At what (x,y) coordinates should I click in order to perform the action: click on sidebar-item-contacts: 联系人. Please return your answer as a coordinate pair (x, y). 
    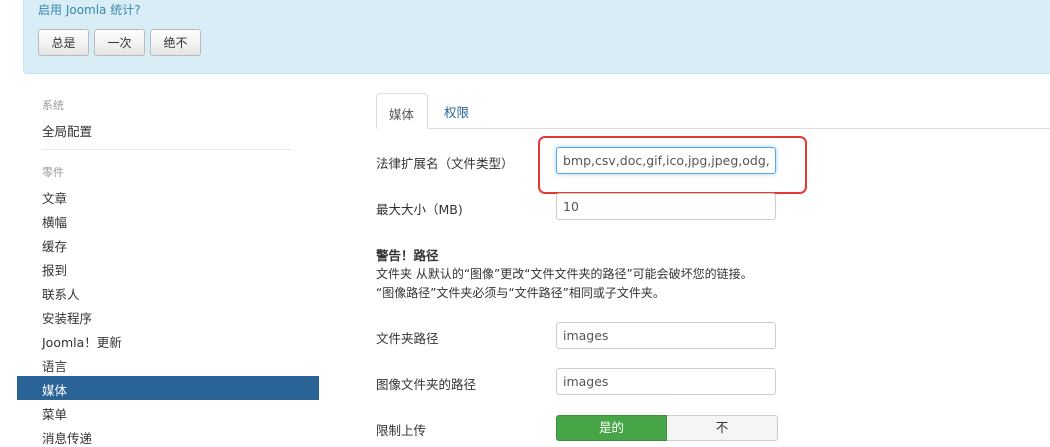
    Looking at the image, I should click on (61, 293).